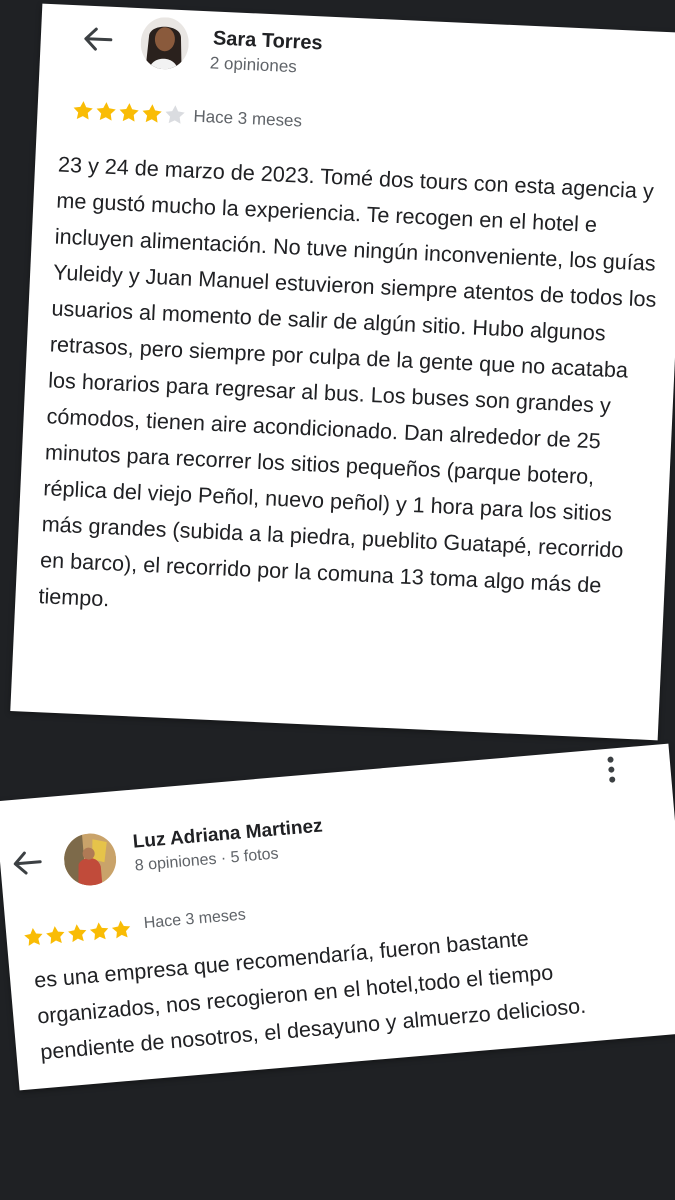 This screenshot has height=1200, width=675. What do you see at coordinates (267, 41) in the screenshot?
I see `reviewer-name: Sara Torres` at bounding box center [267, 41].